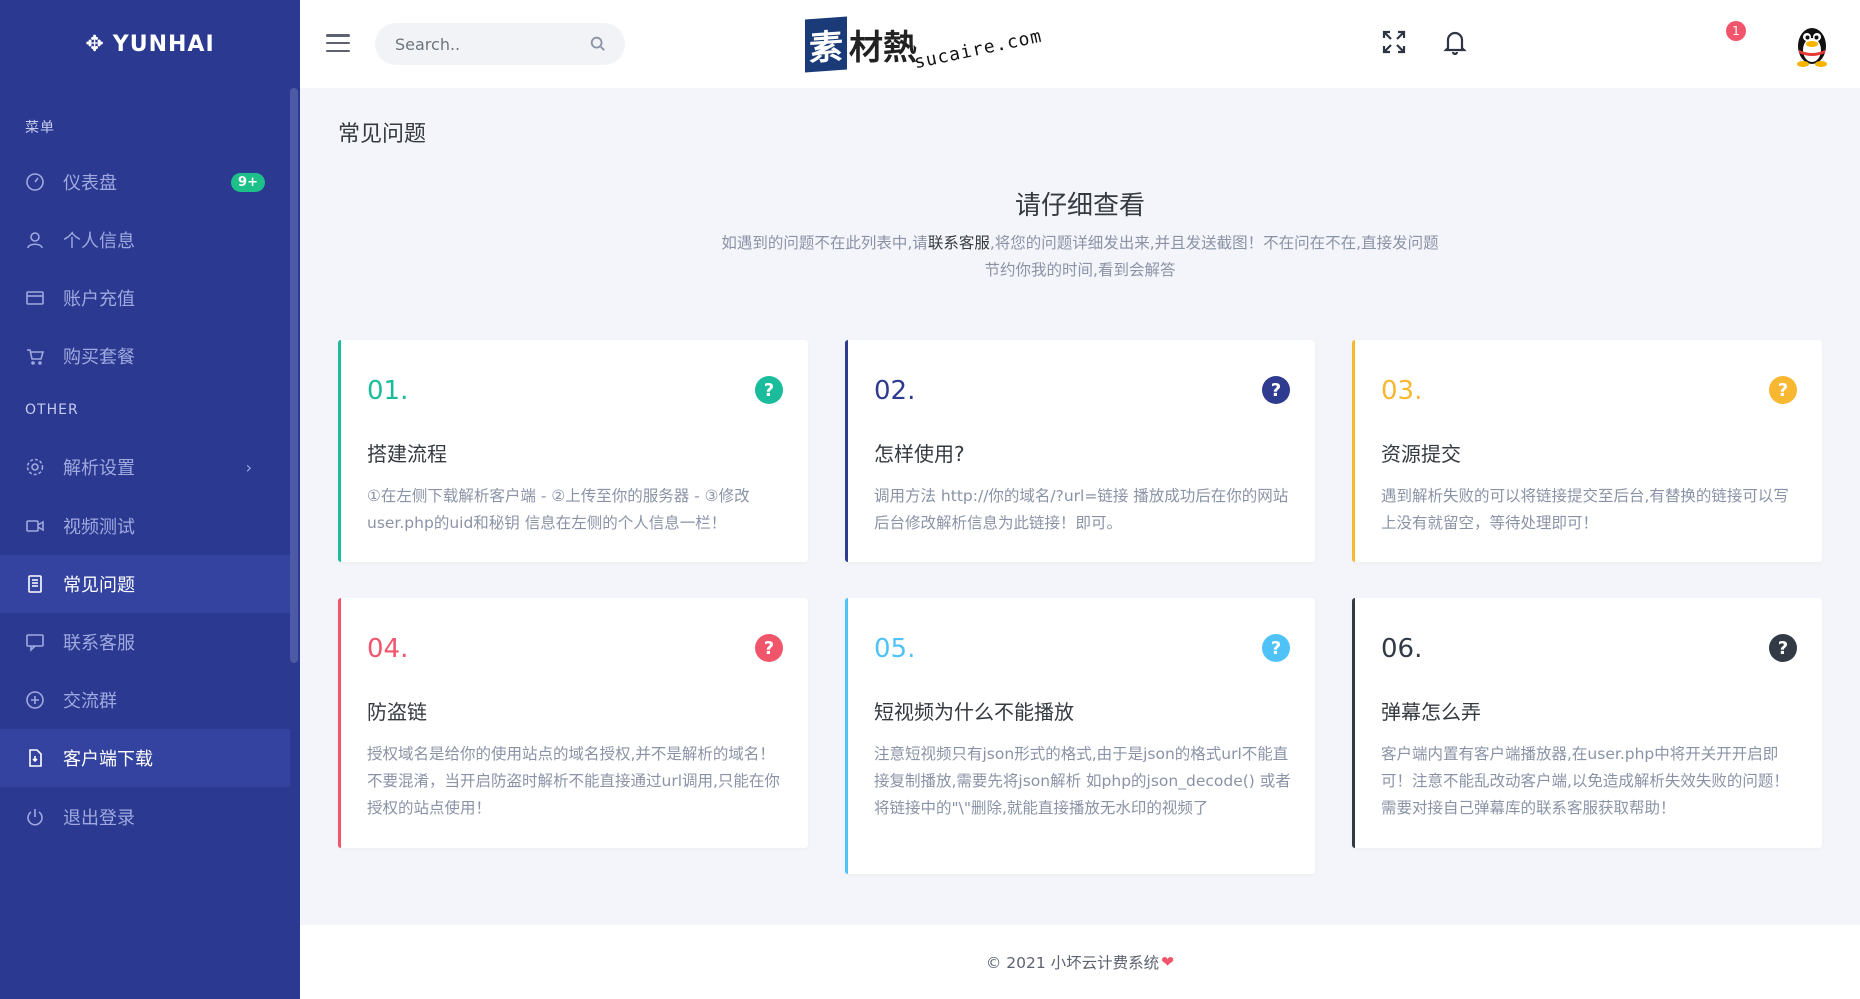 This screenshot has height=999, width=1860. What do you see at coordinates (895, 391) in the screenshot?
I see `faq-number: 02.` at bounding box center [895, 391].